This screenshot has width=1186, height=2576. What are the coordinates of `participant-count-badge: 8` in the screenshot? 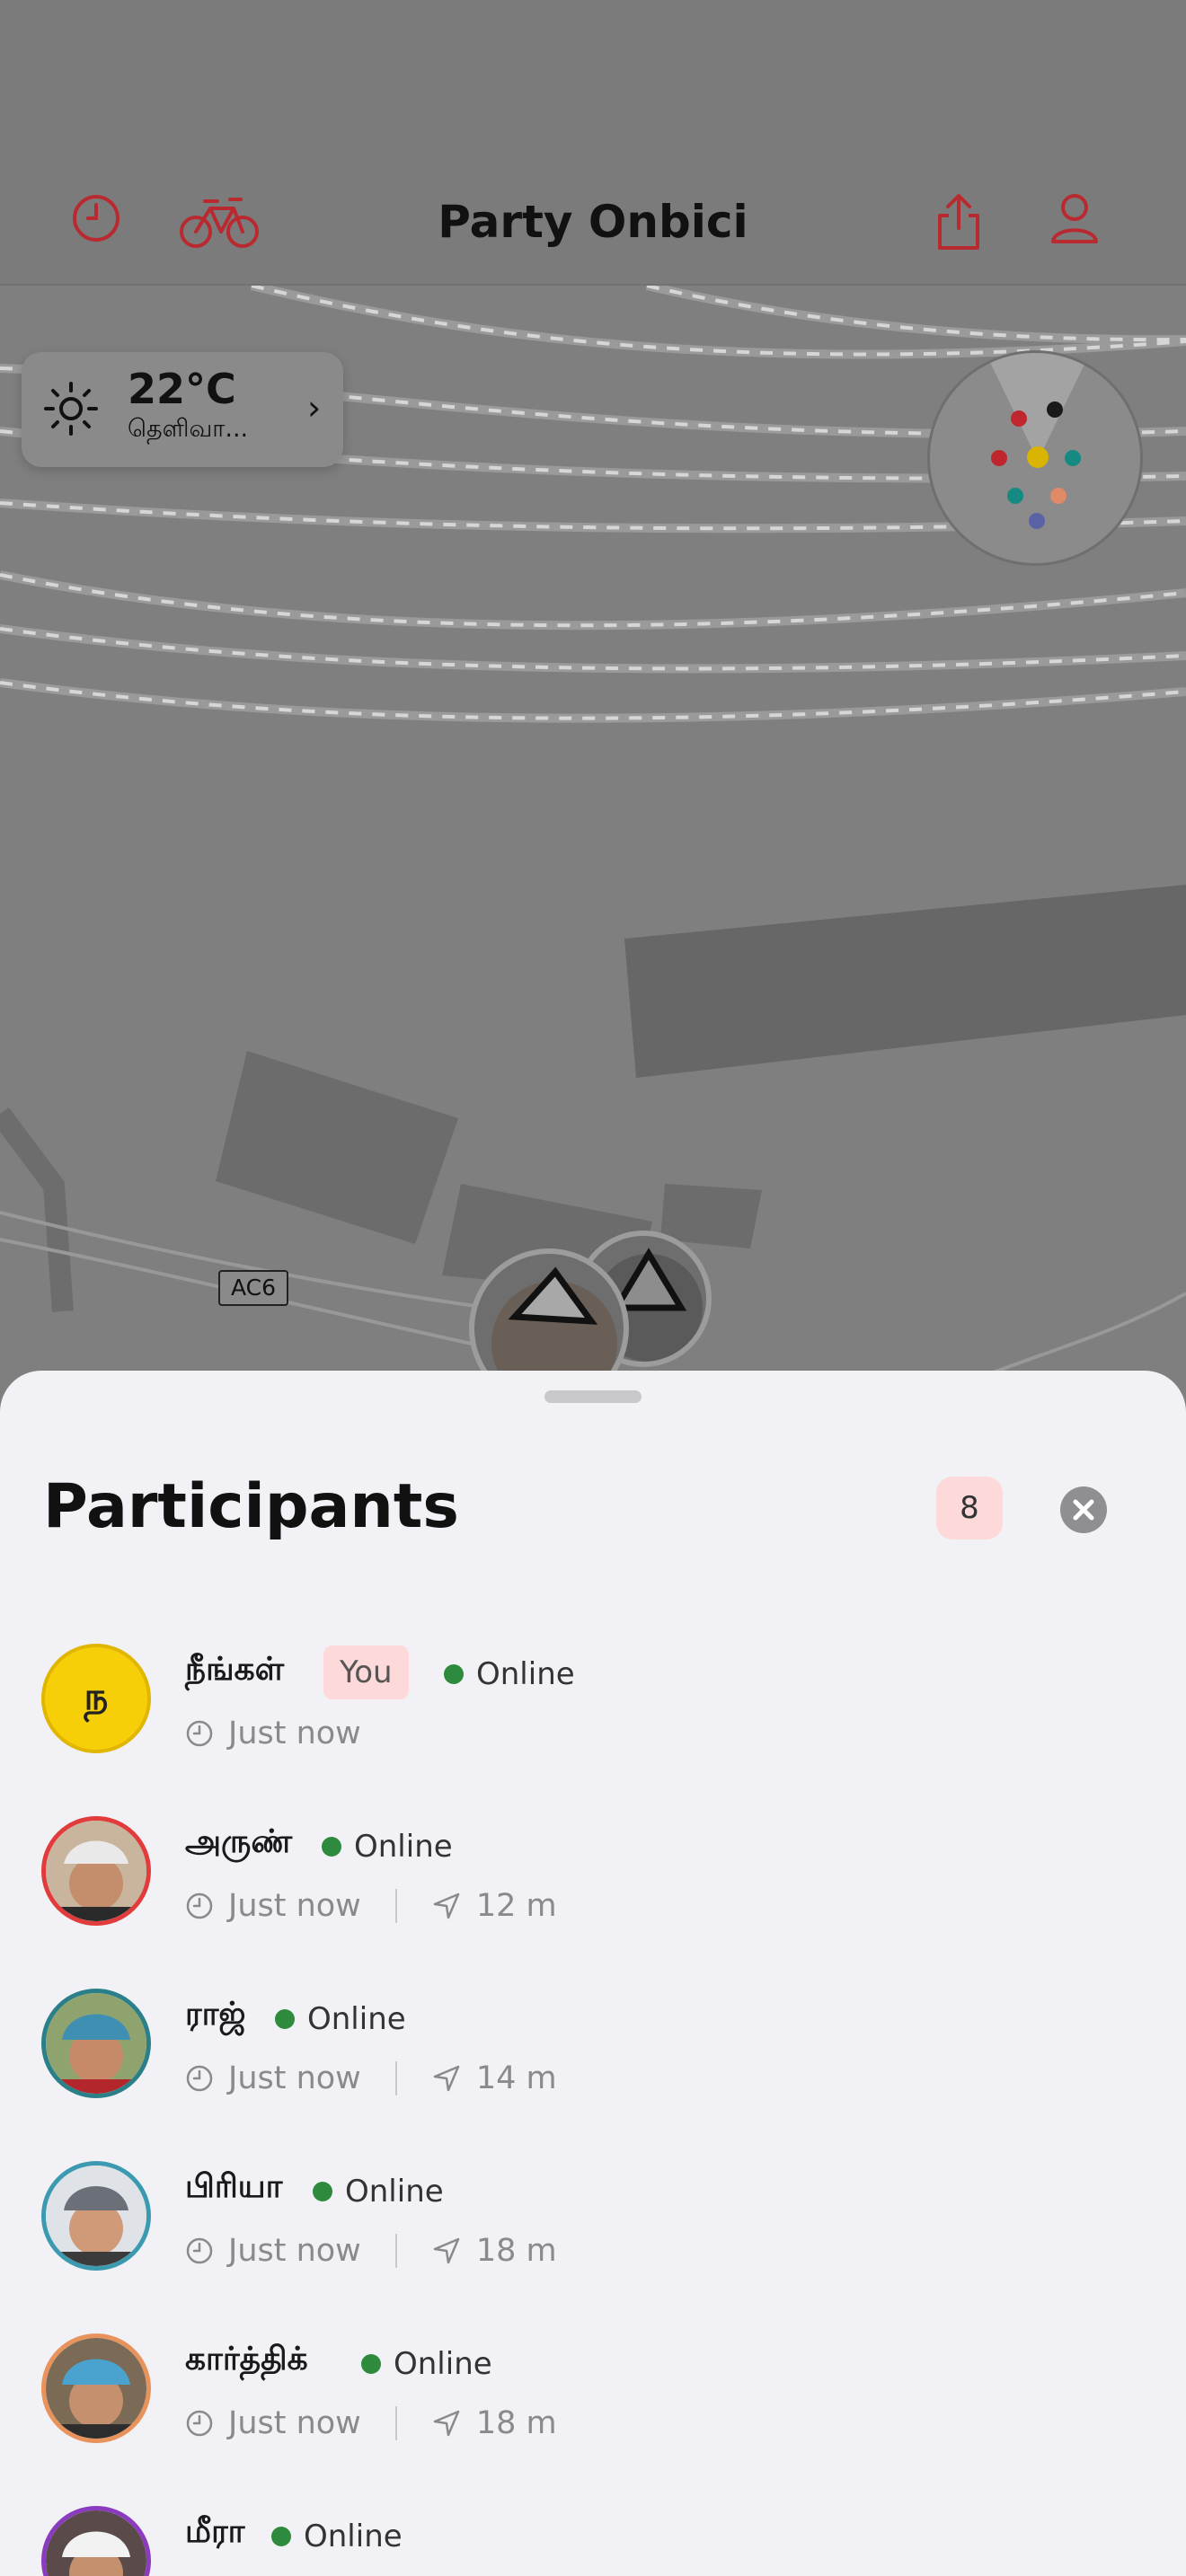 It's located at (970, 1508).